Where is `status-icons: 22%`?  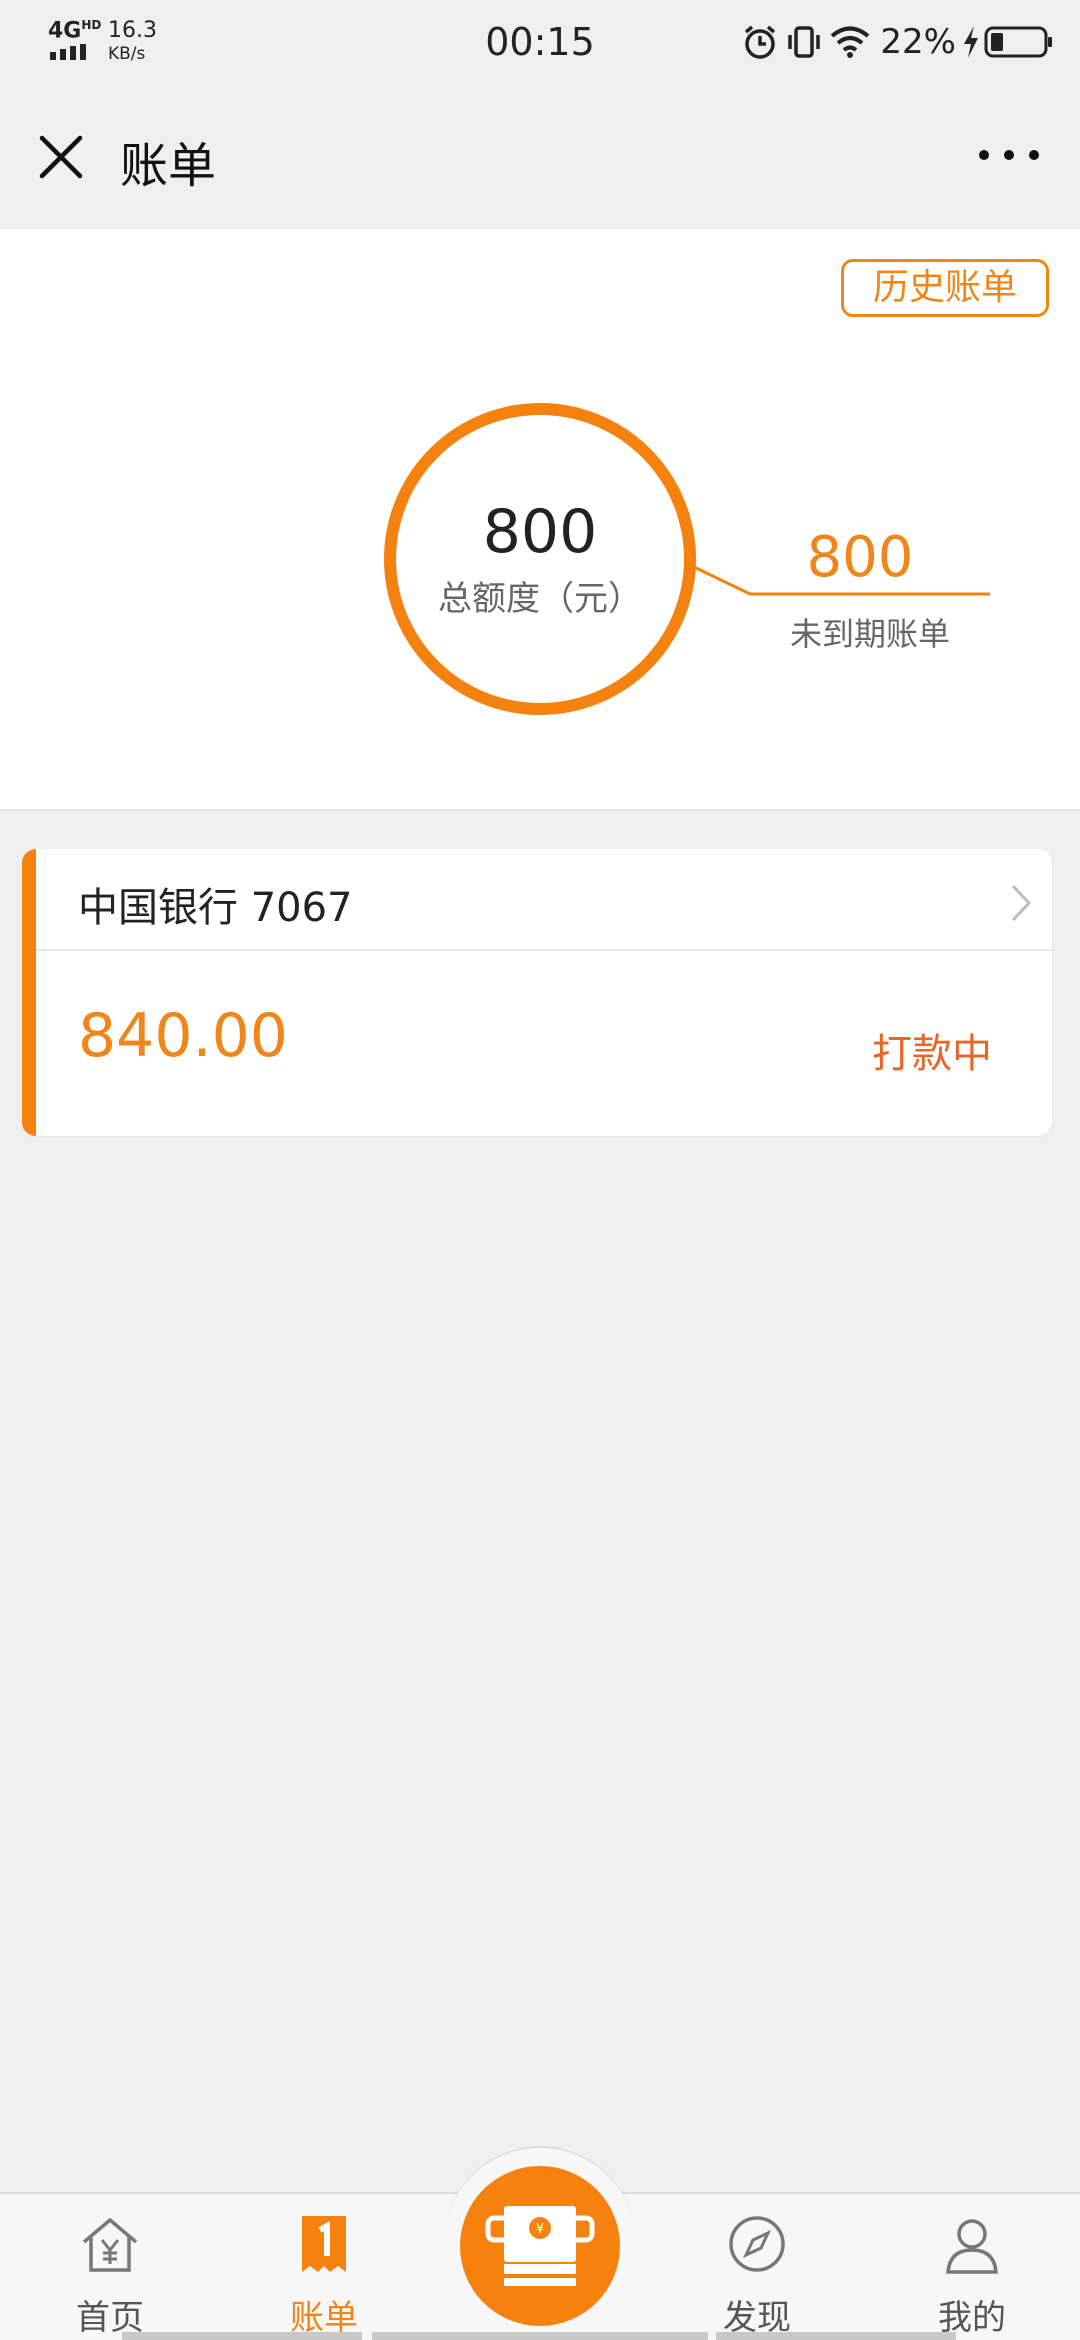
status-icons: 22% is located at coordinates (898, 42).